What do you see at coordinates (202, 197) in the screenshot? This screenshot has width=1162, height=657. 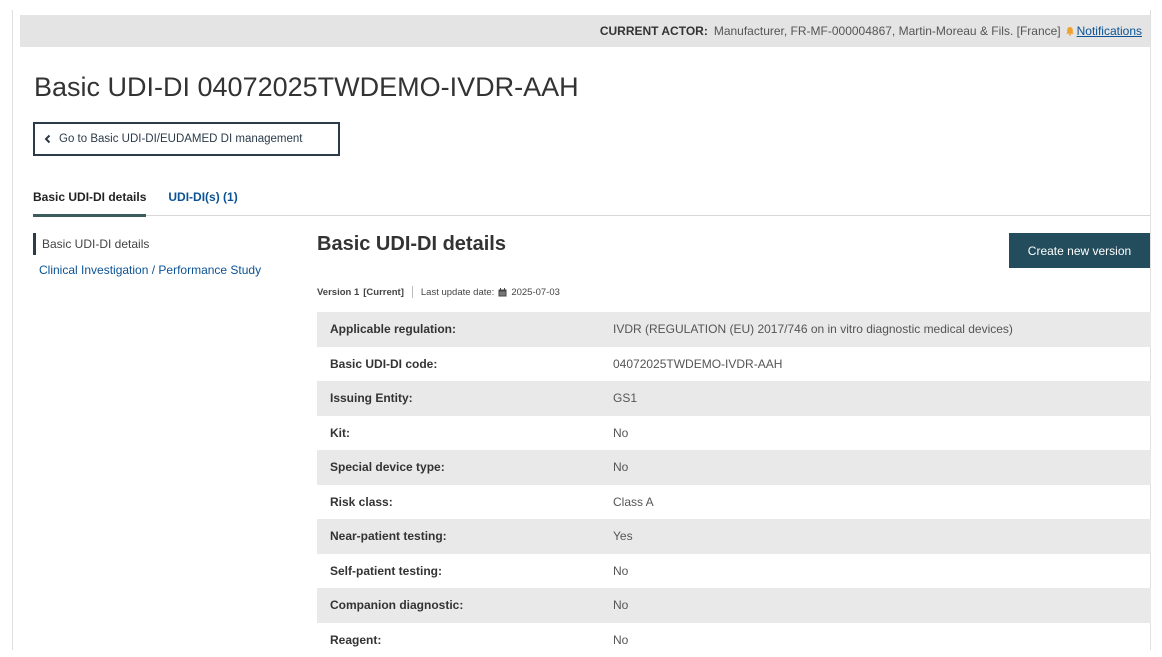 I see `tab-udi-dis: UDI-DI(s) (1)` at bounding box center [202, 197].